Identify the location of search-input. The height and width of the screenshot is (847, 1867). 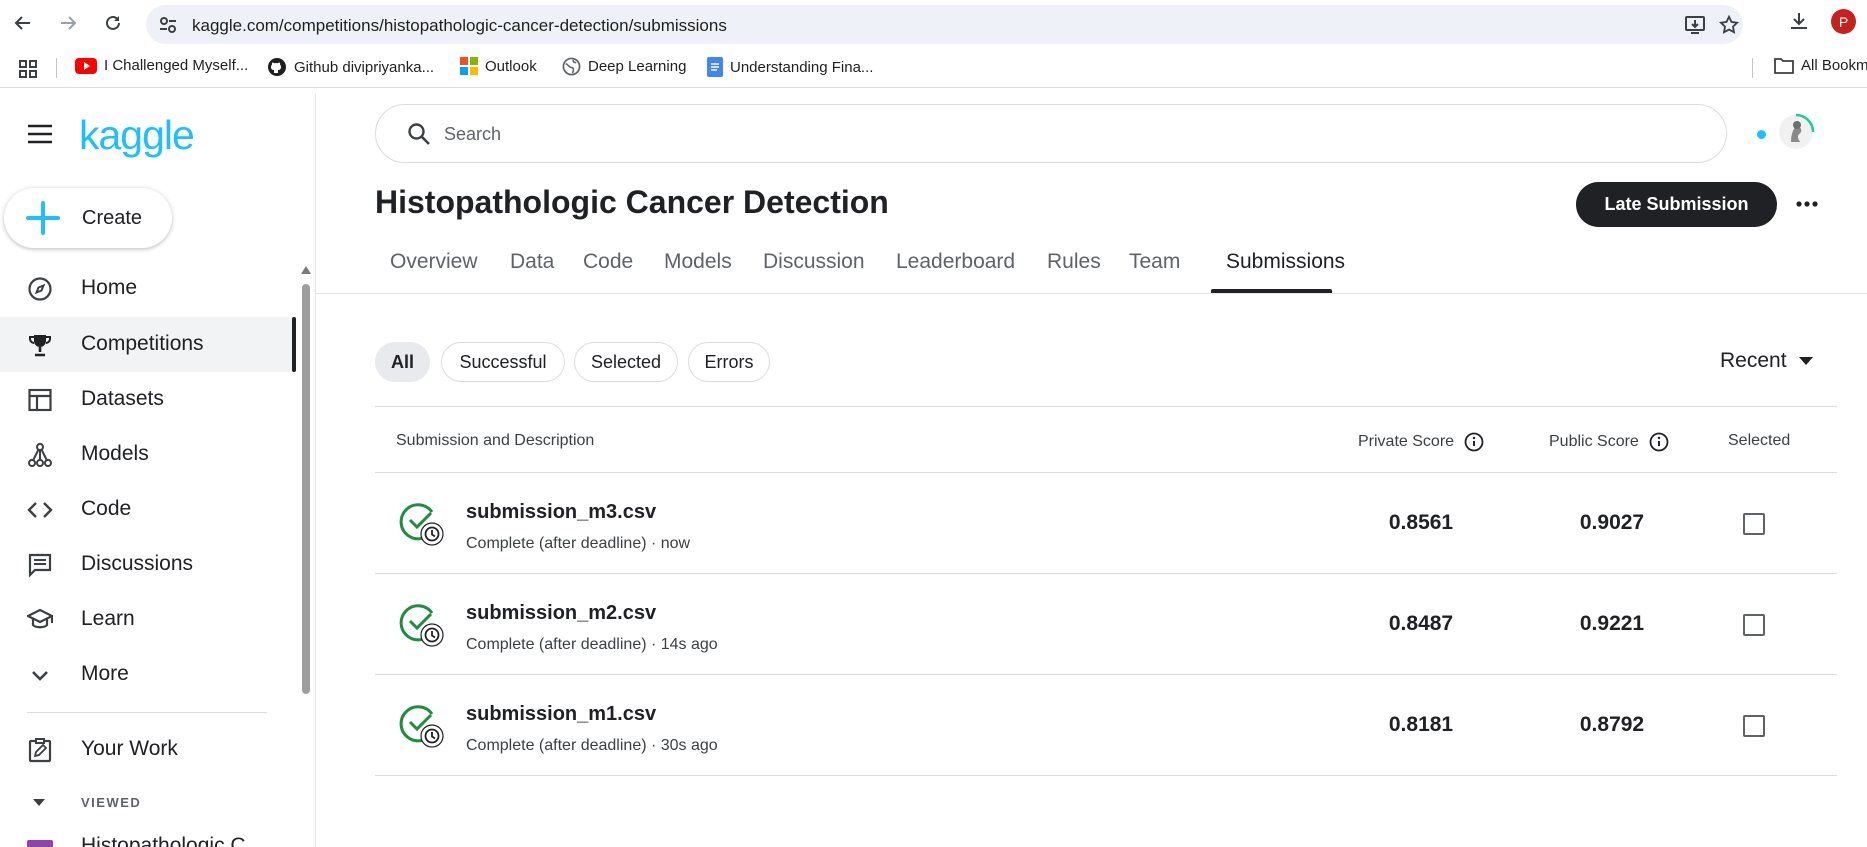
(1044, 134).